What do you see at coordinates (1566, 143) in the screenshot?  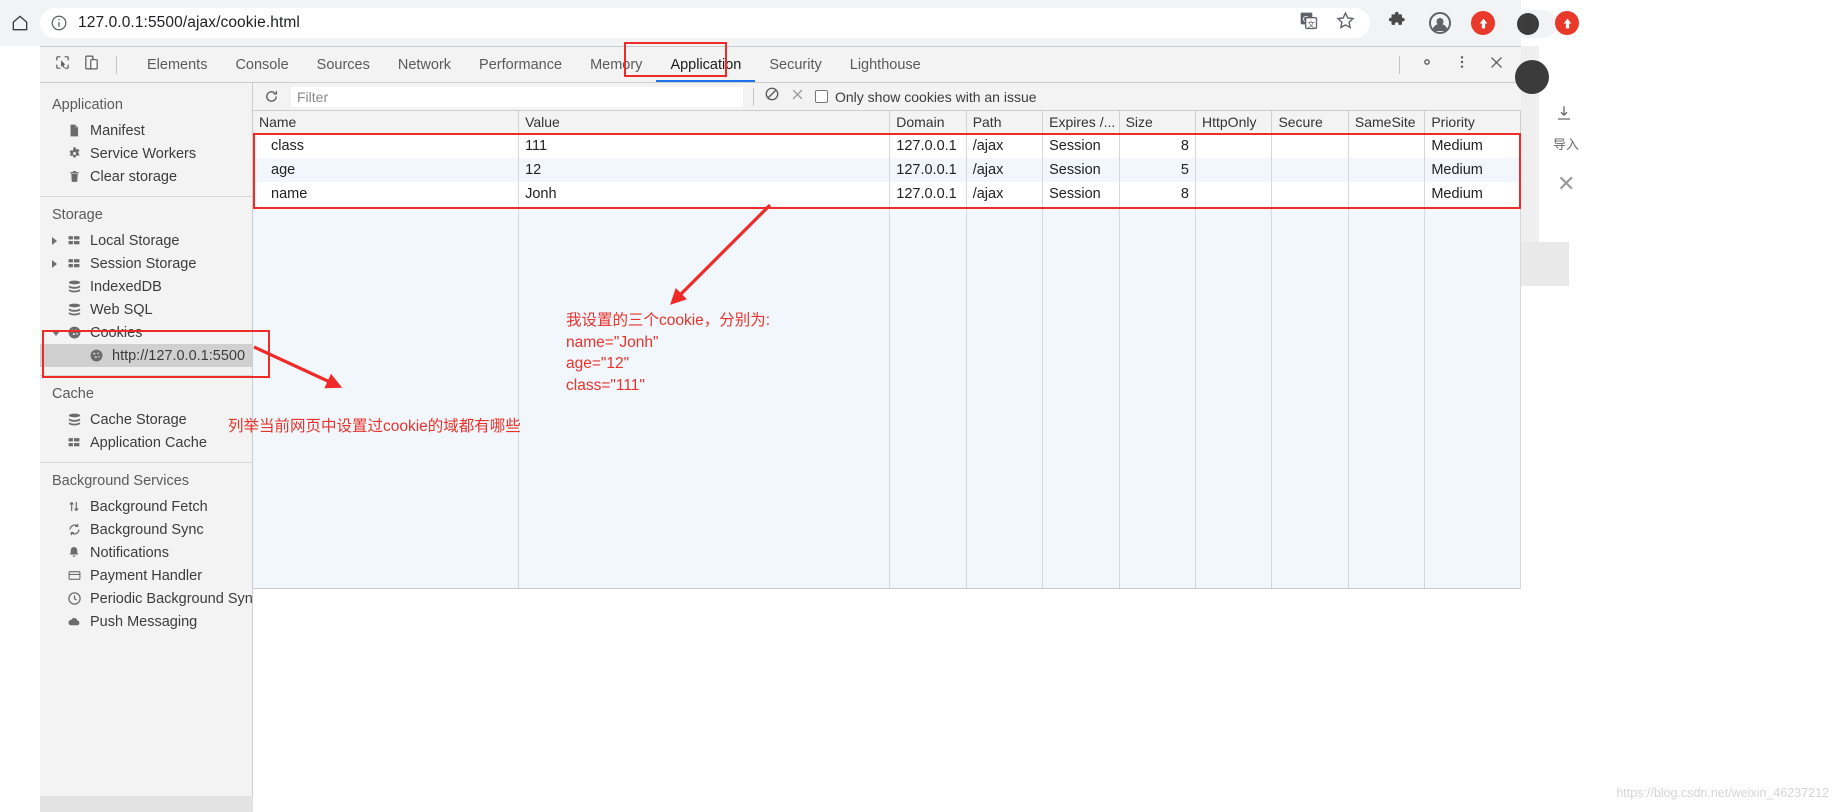 I see `import-label: 导入` at bounding box center [1566, 143].